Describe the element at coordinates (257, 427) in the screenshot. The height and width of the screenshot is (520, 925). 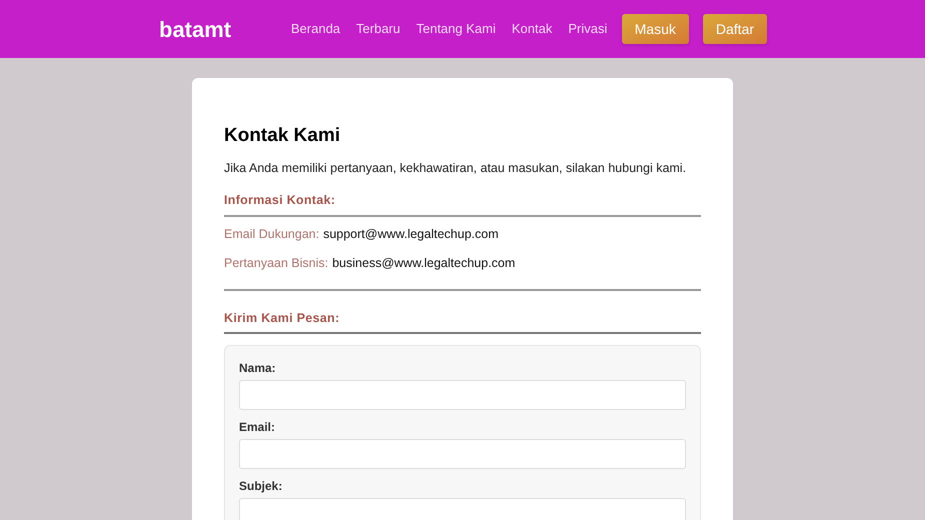
I see `field-label: Email:` at that location.